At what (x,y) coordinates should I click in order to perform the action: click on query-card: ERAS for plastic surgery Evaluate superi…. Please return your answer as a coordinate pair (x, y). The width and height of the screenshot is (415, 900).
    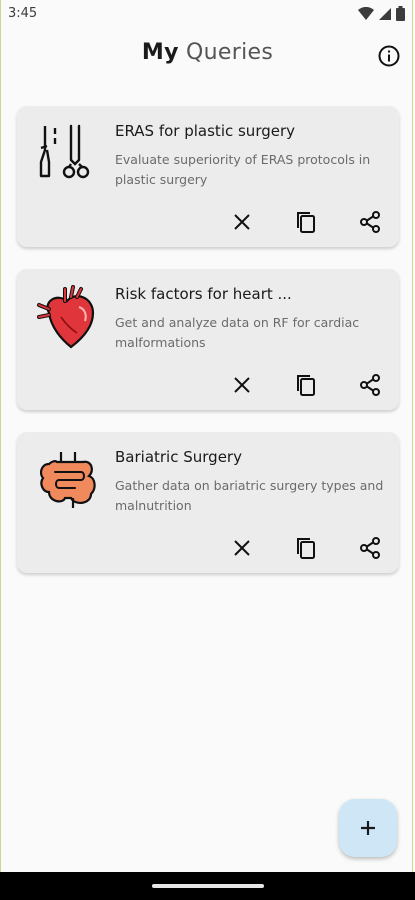
    Looking at the image, I should click on (208, 176).